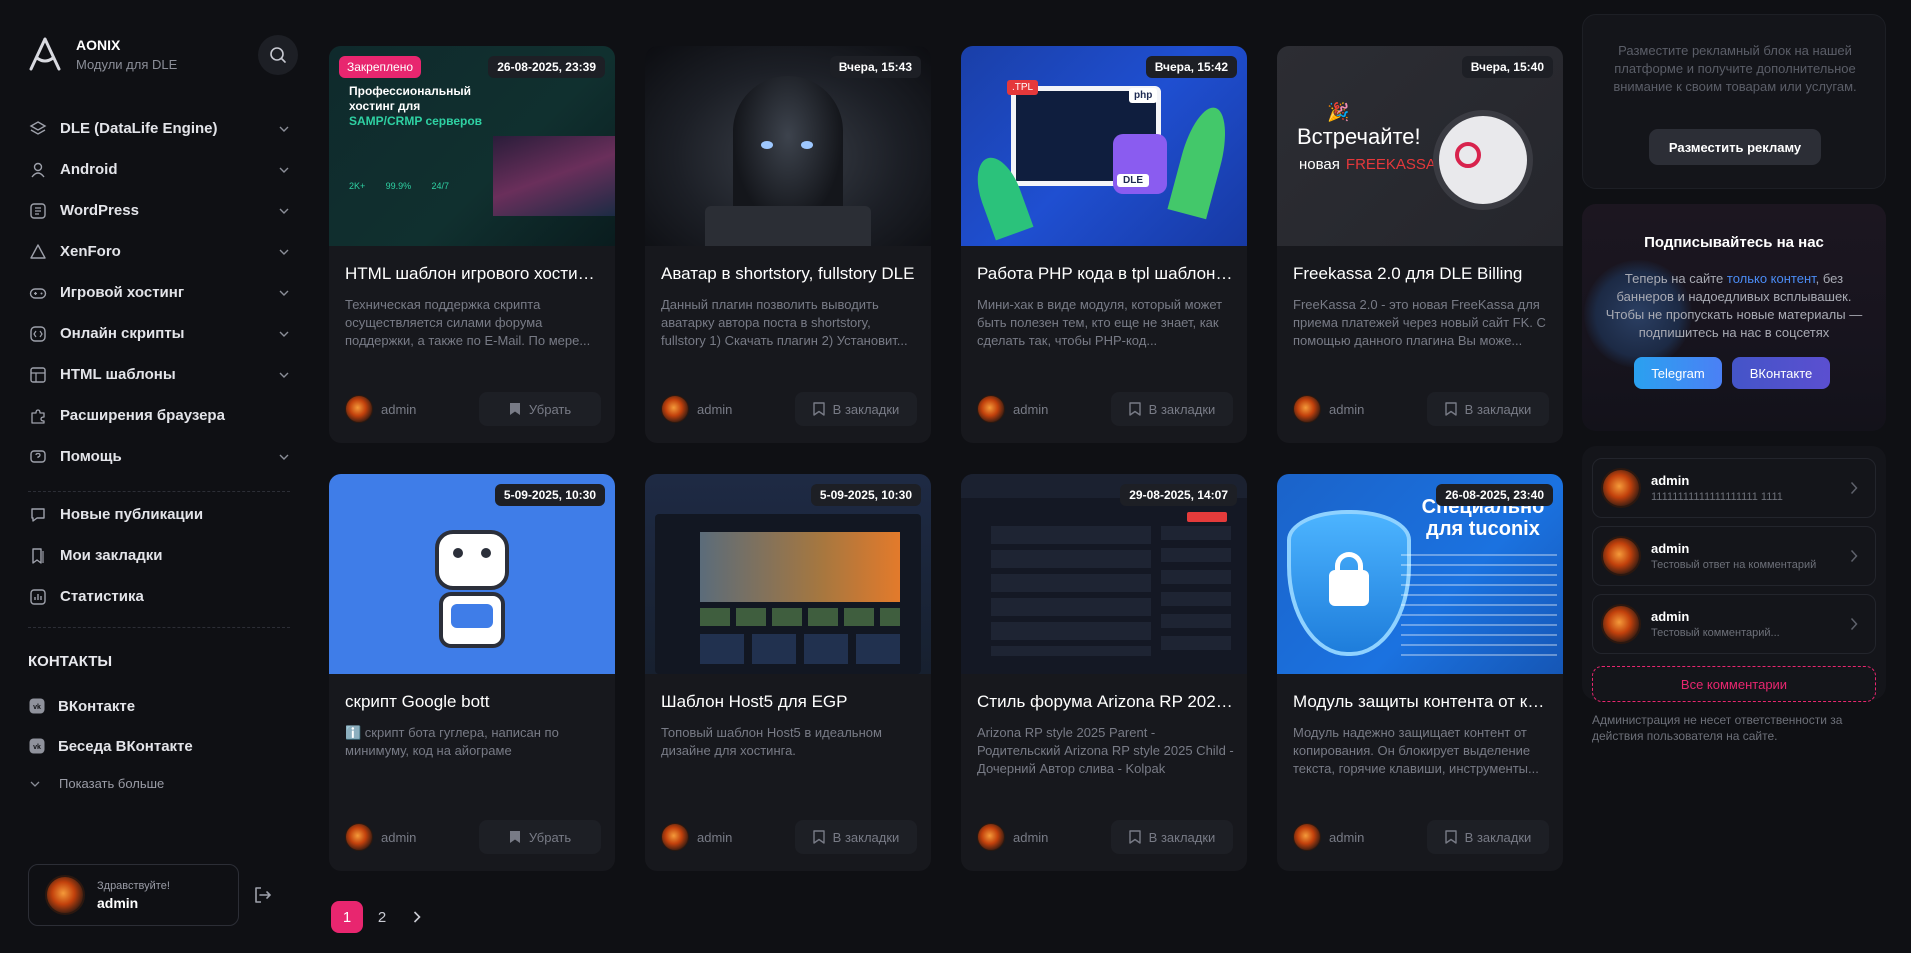 This screenshot has height=953, width=1911. I want to click on post-title: скрипт Google bott, so click(473, 702).